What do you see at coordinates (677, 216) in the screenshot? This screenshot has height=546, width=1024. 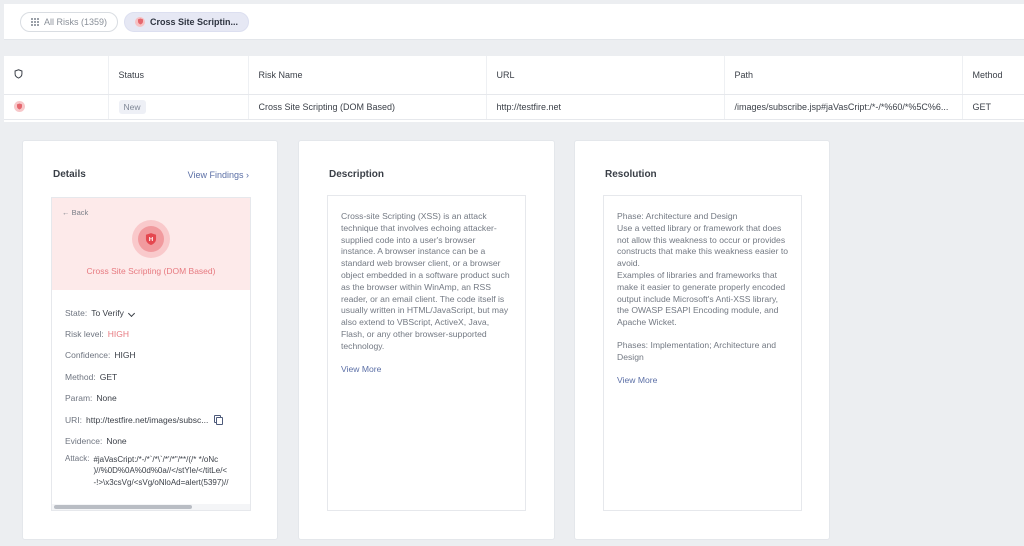 I see `resolution-phase: Phase: Architecture and Design` at bounding box center [677, 216].